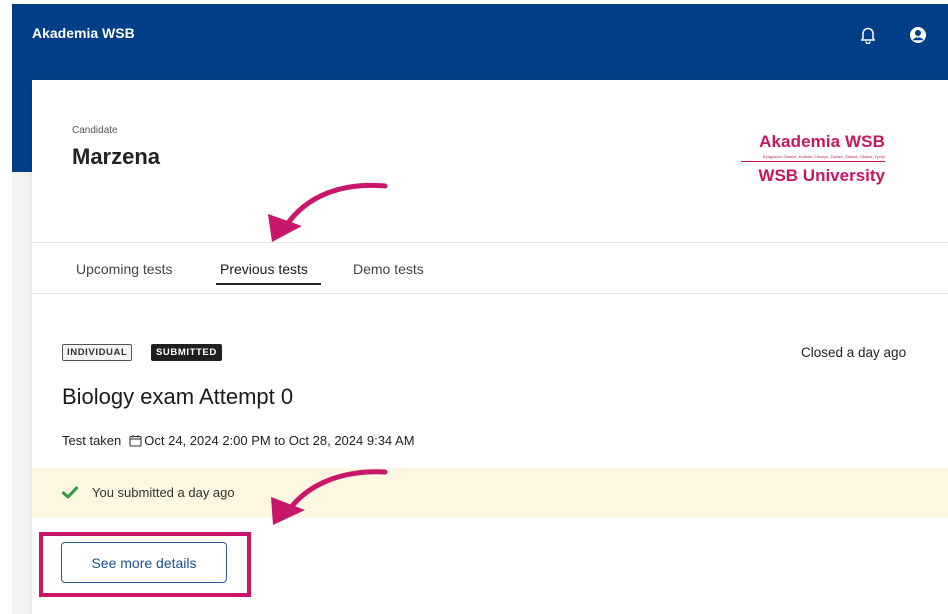 The image size is (948, 614). What do you see at coordinates (186, 352) in the screenshot?
I see `submitted-badge: SUBMITTED` at bounding box center [186, 352].